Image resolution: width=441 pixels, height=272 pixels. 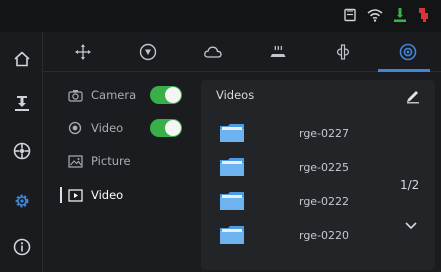 I want to click on main-sidebar, so click(x=21, y=152).